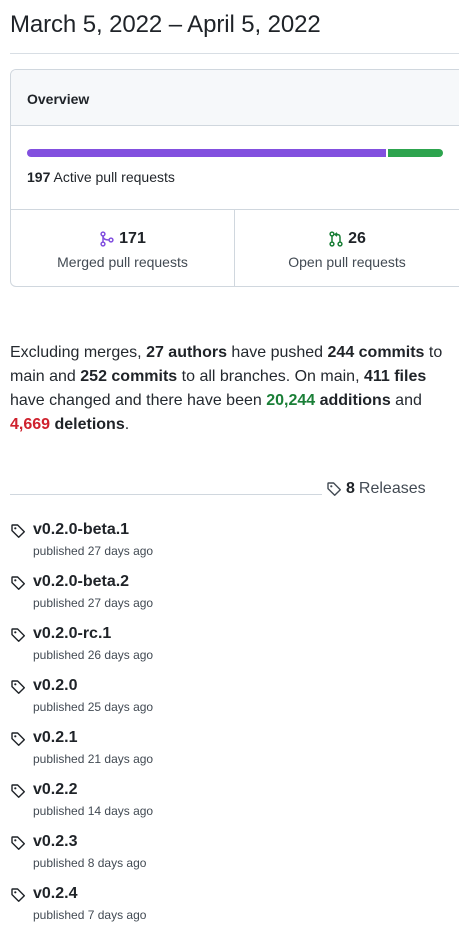 The width and height of the screenshot is (459, 938). Describe the element at coordinates (127, 424) in the screenshot. I see `summary-text: .` at that location.